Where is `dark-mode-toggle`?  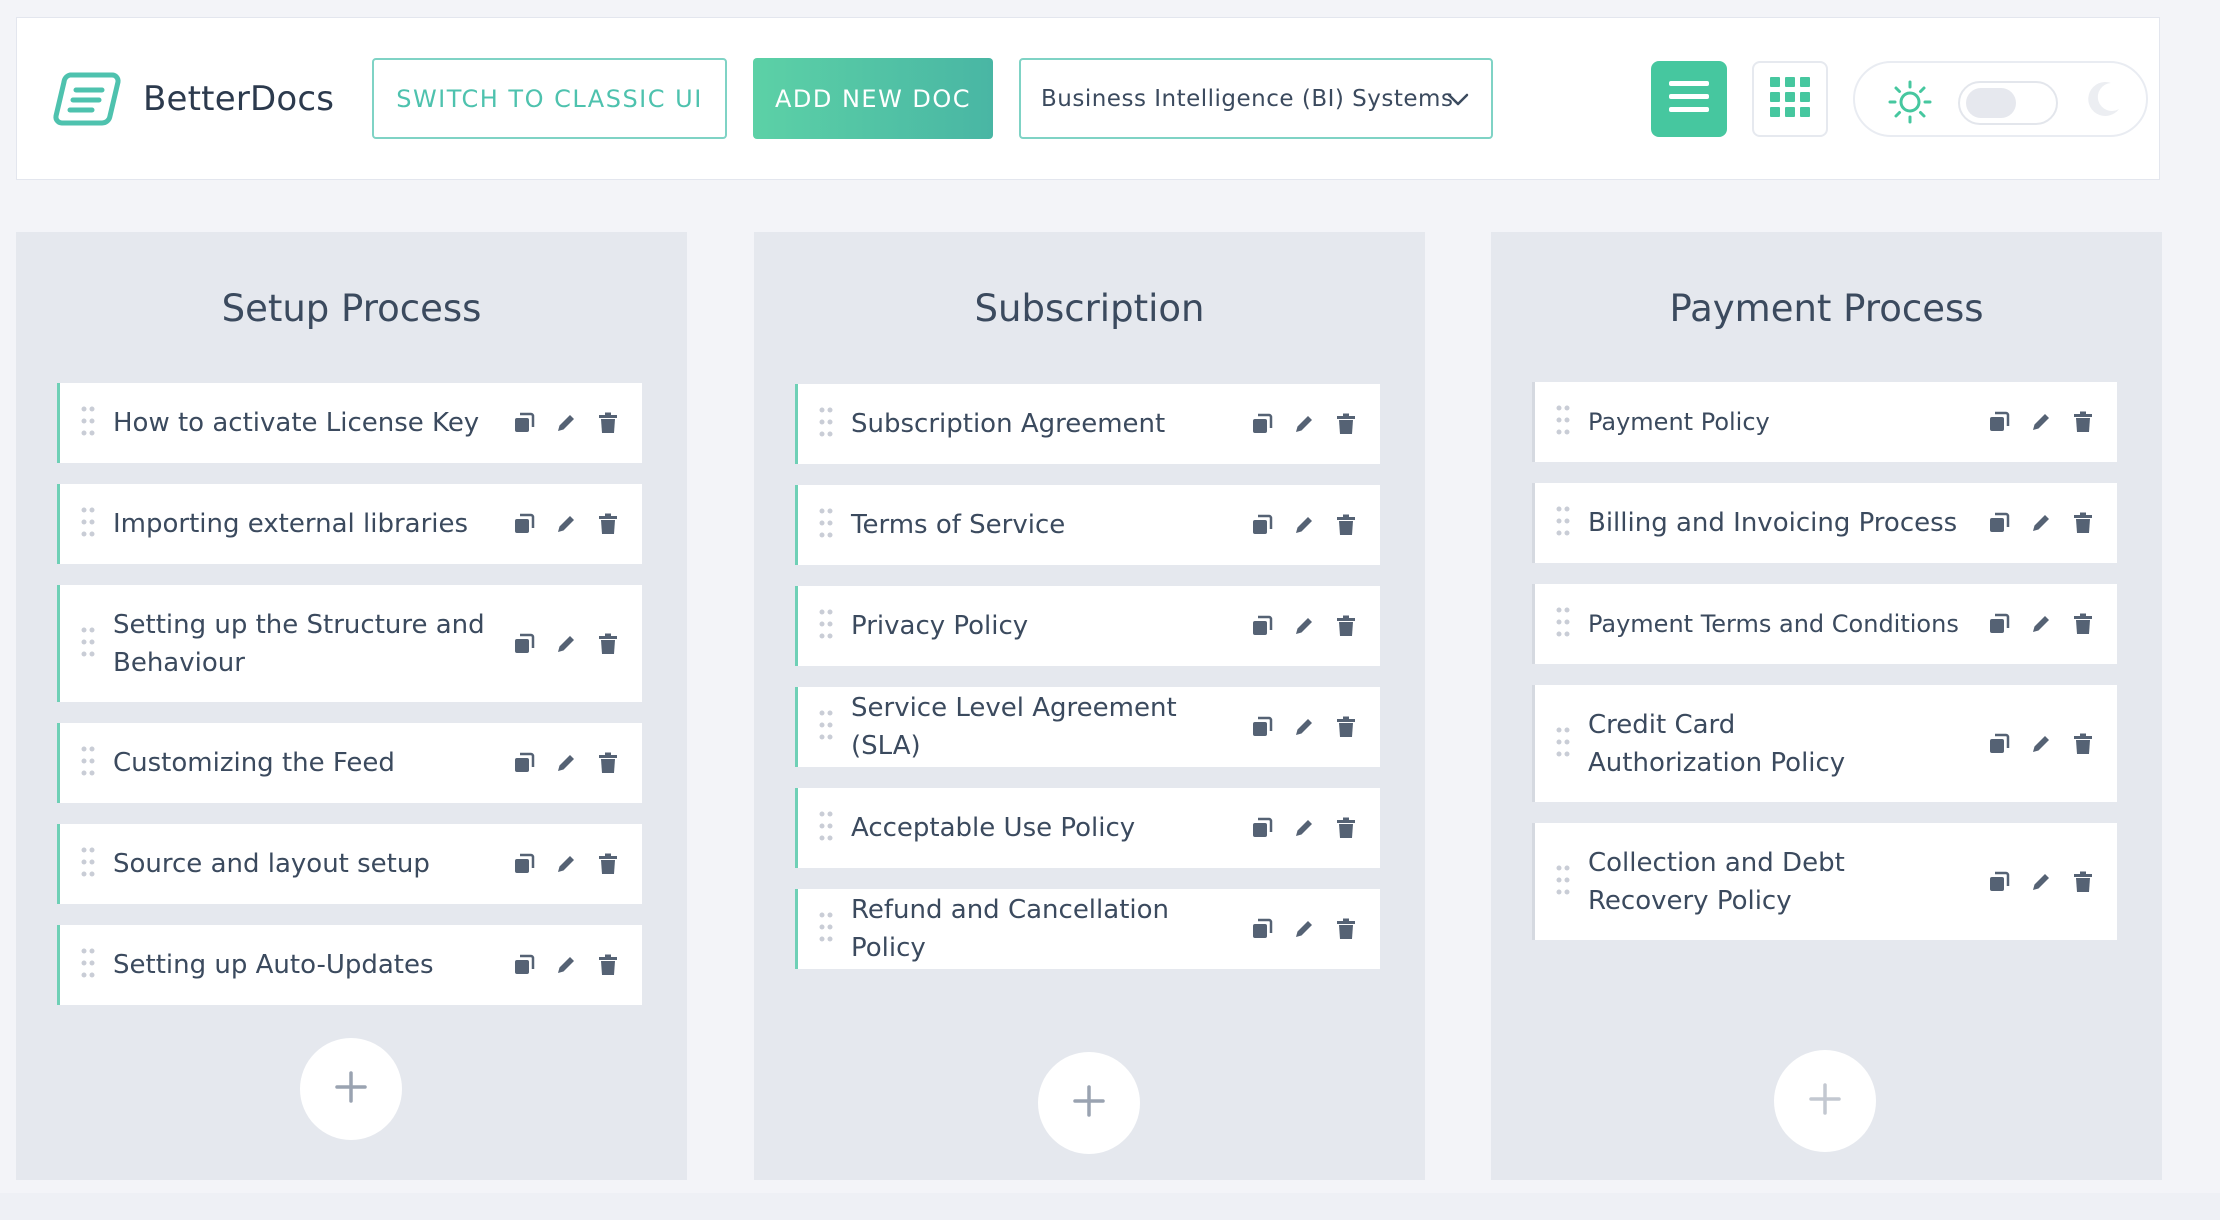 dark-mode-toggle is located at coordinates (2008, 103).